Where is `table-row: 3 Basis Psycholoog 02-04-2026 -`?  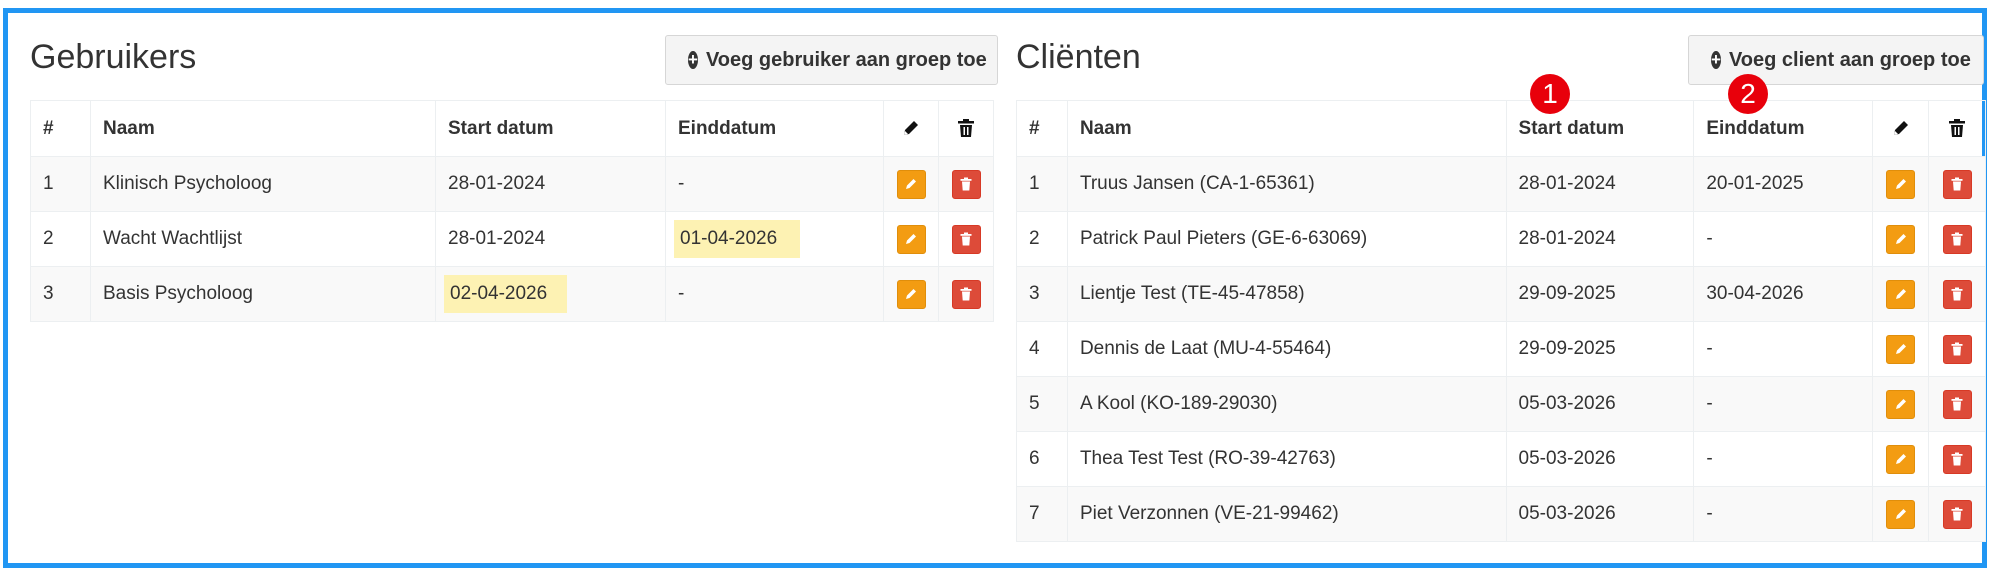
table-row: 3 Basis Psycholoog 02-04-2026 - is located at coordinates (512, 294).